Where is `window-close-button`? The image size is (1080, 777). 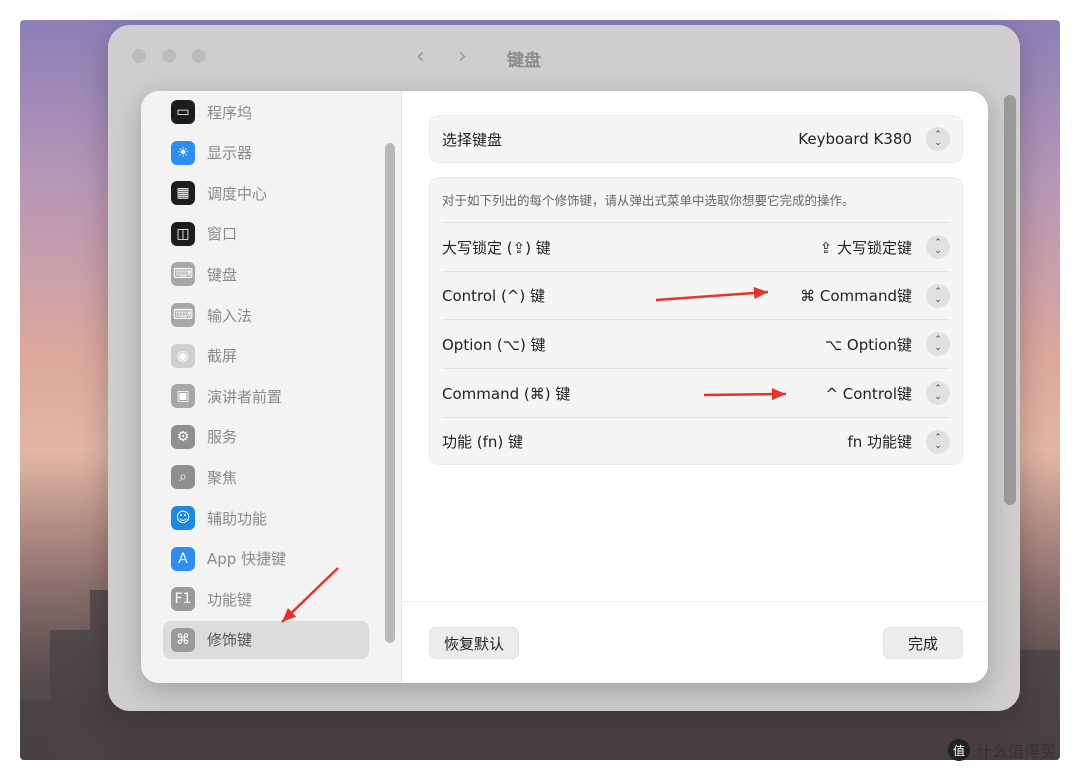 window-close-button is located at coordinates (139, 56).